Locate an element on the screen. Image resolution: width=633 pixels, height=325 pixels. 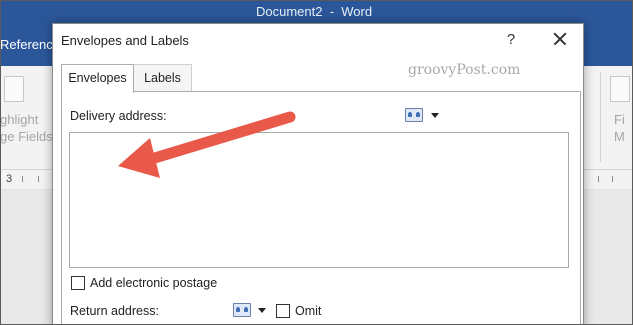
word-title-bar: Document2 - Word is located at coordinates (316, 12).